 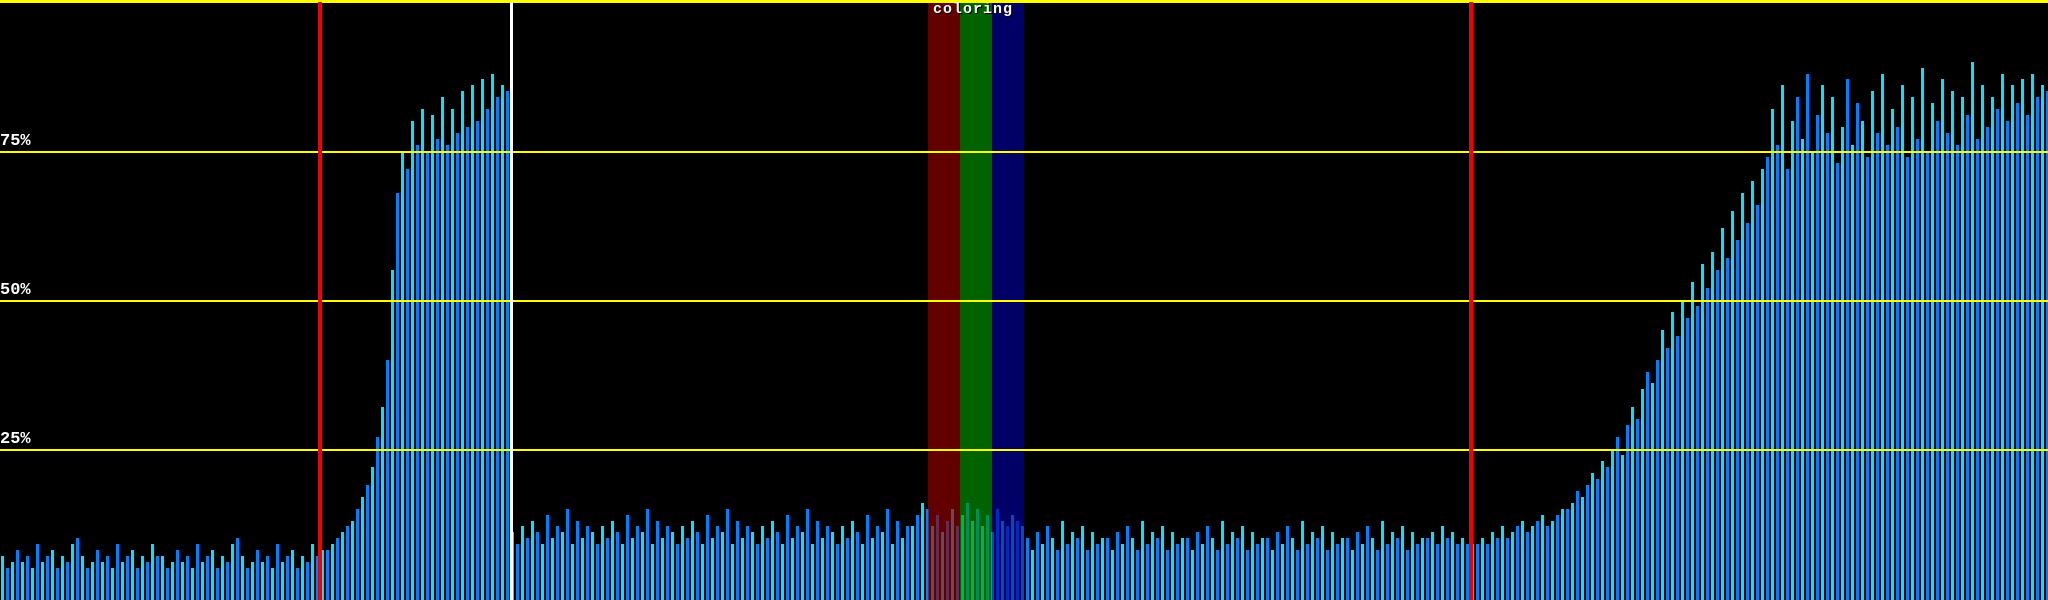 I want to click on coloring-label: coloring, so click(x=973, y=9).